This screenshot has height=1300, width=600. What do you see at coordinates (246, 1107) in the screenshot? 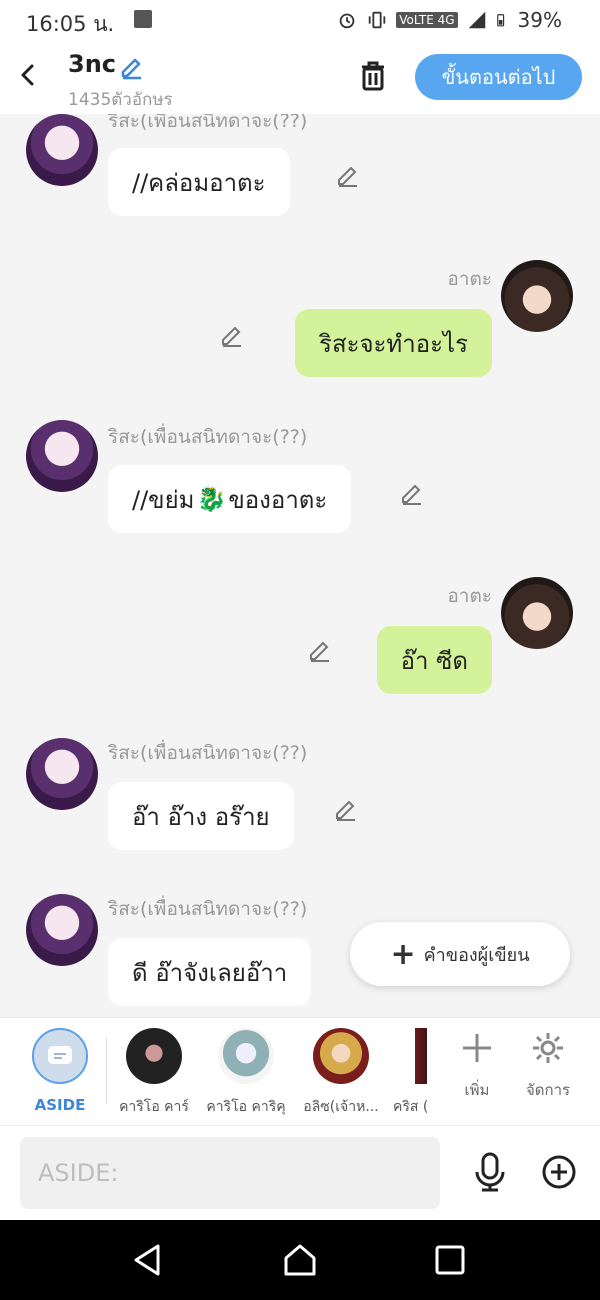
I see `character-name: คาริโอ คาริคุ` at bounding box center [246, 1107].